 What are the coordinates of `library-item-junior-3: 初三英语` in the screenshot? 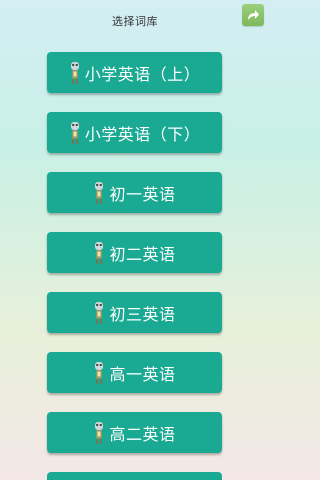 It's located at (134, 312).